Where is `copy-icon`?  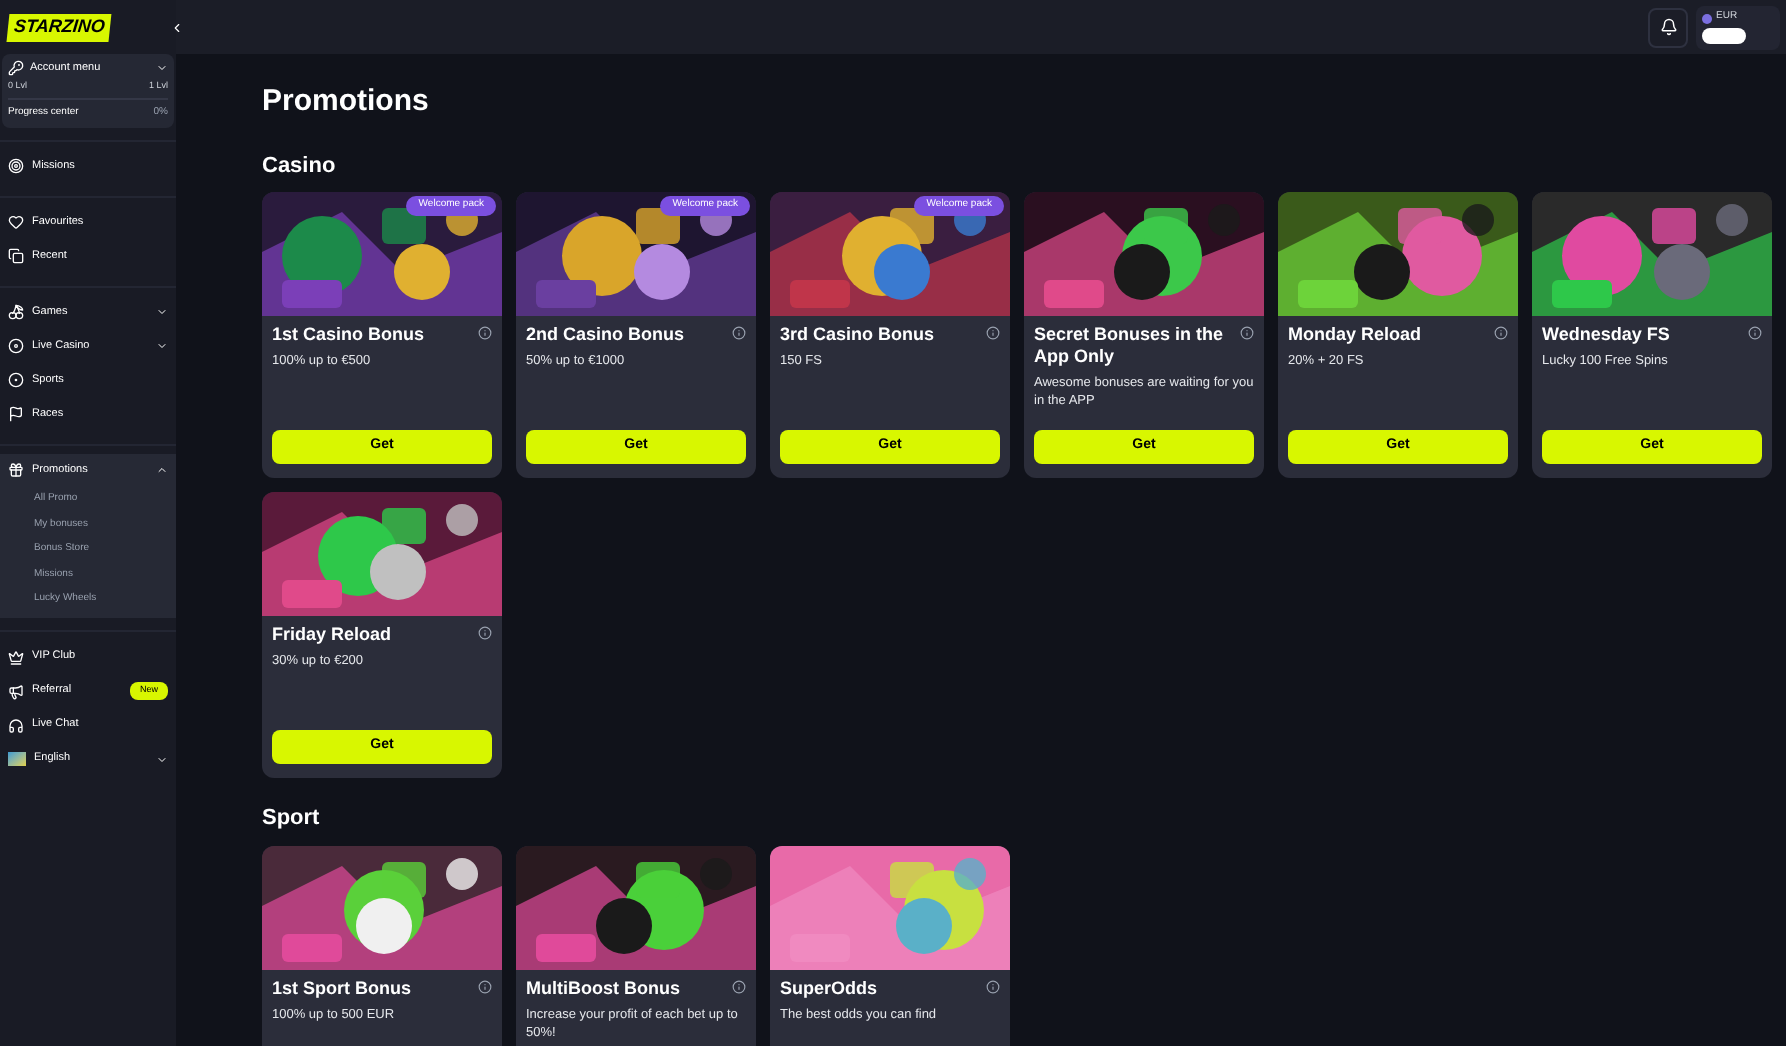 copy-icon is located at coordinates (16, 256).